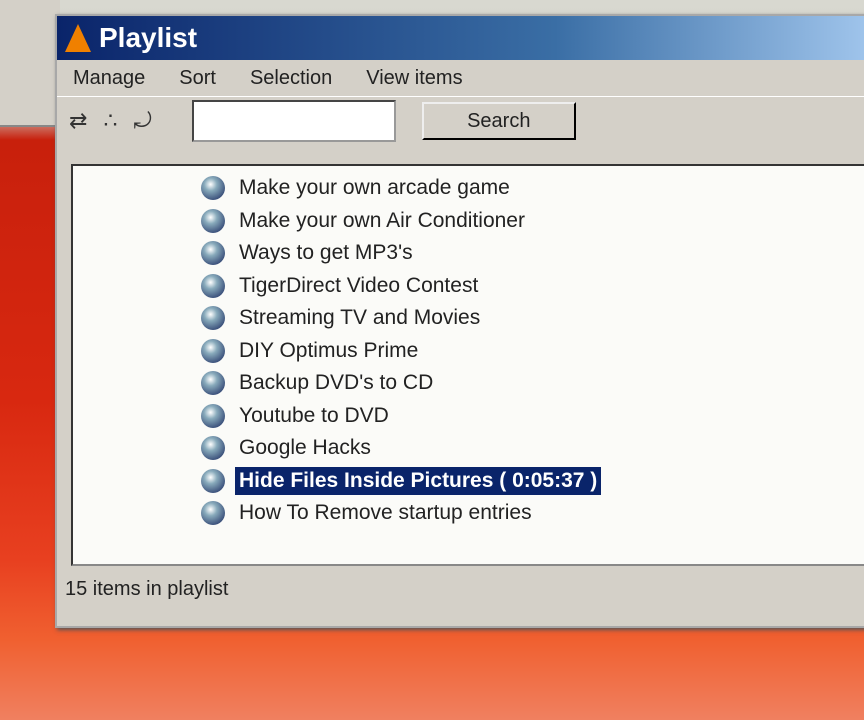 This screenshot has height=720, width=864. I want to click on playlist-item: How To Remove startup entries, so click(368, 513).